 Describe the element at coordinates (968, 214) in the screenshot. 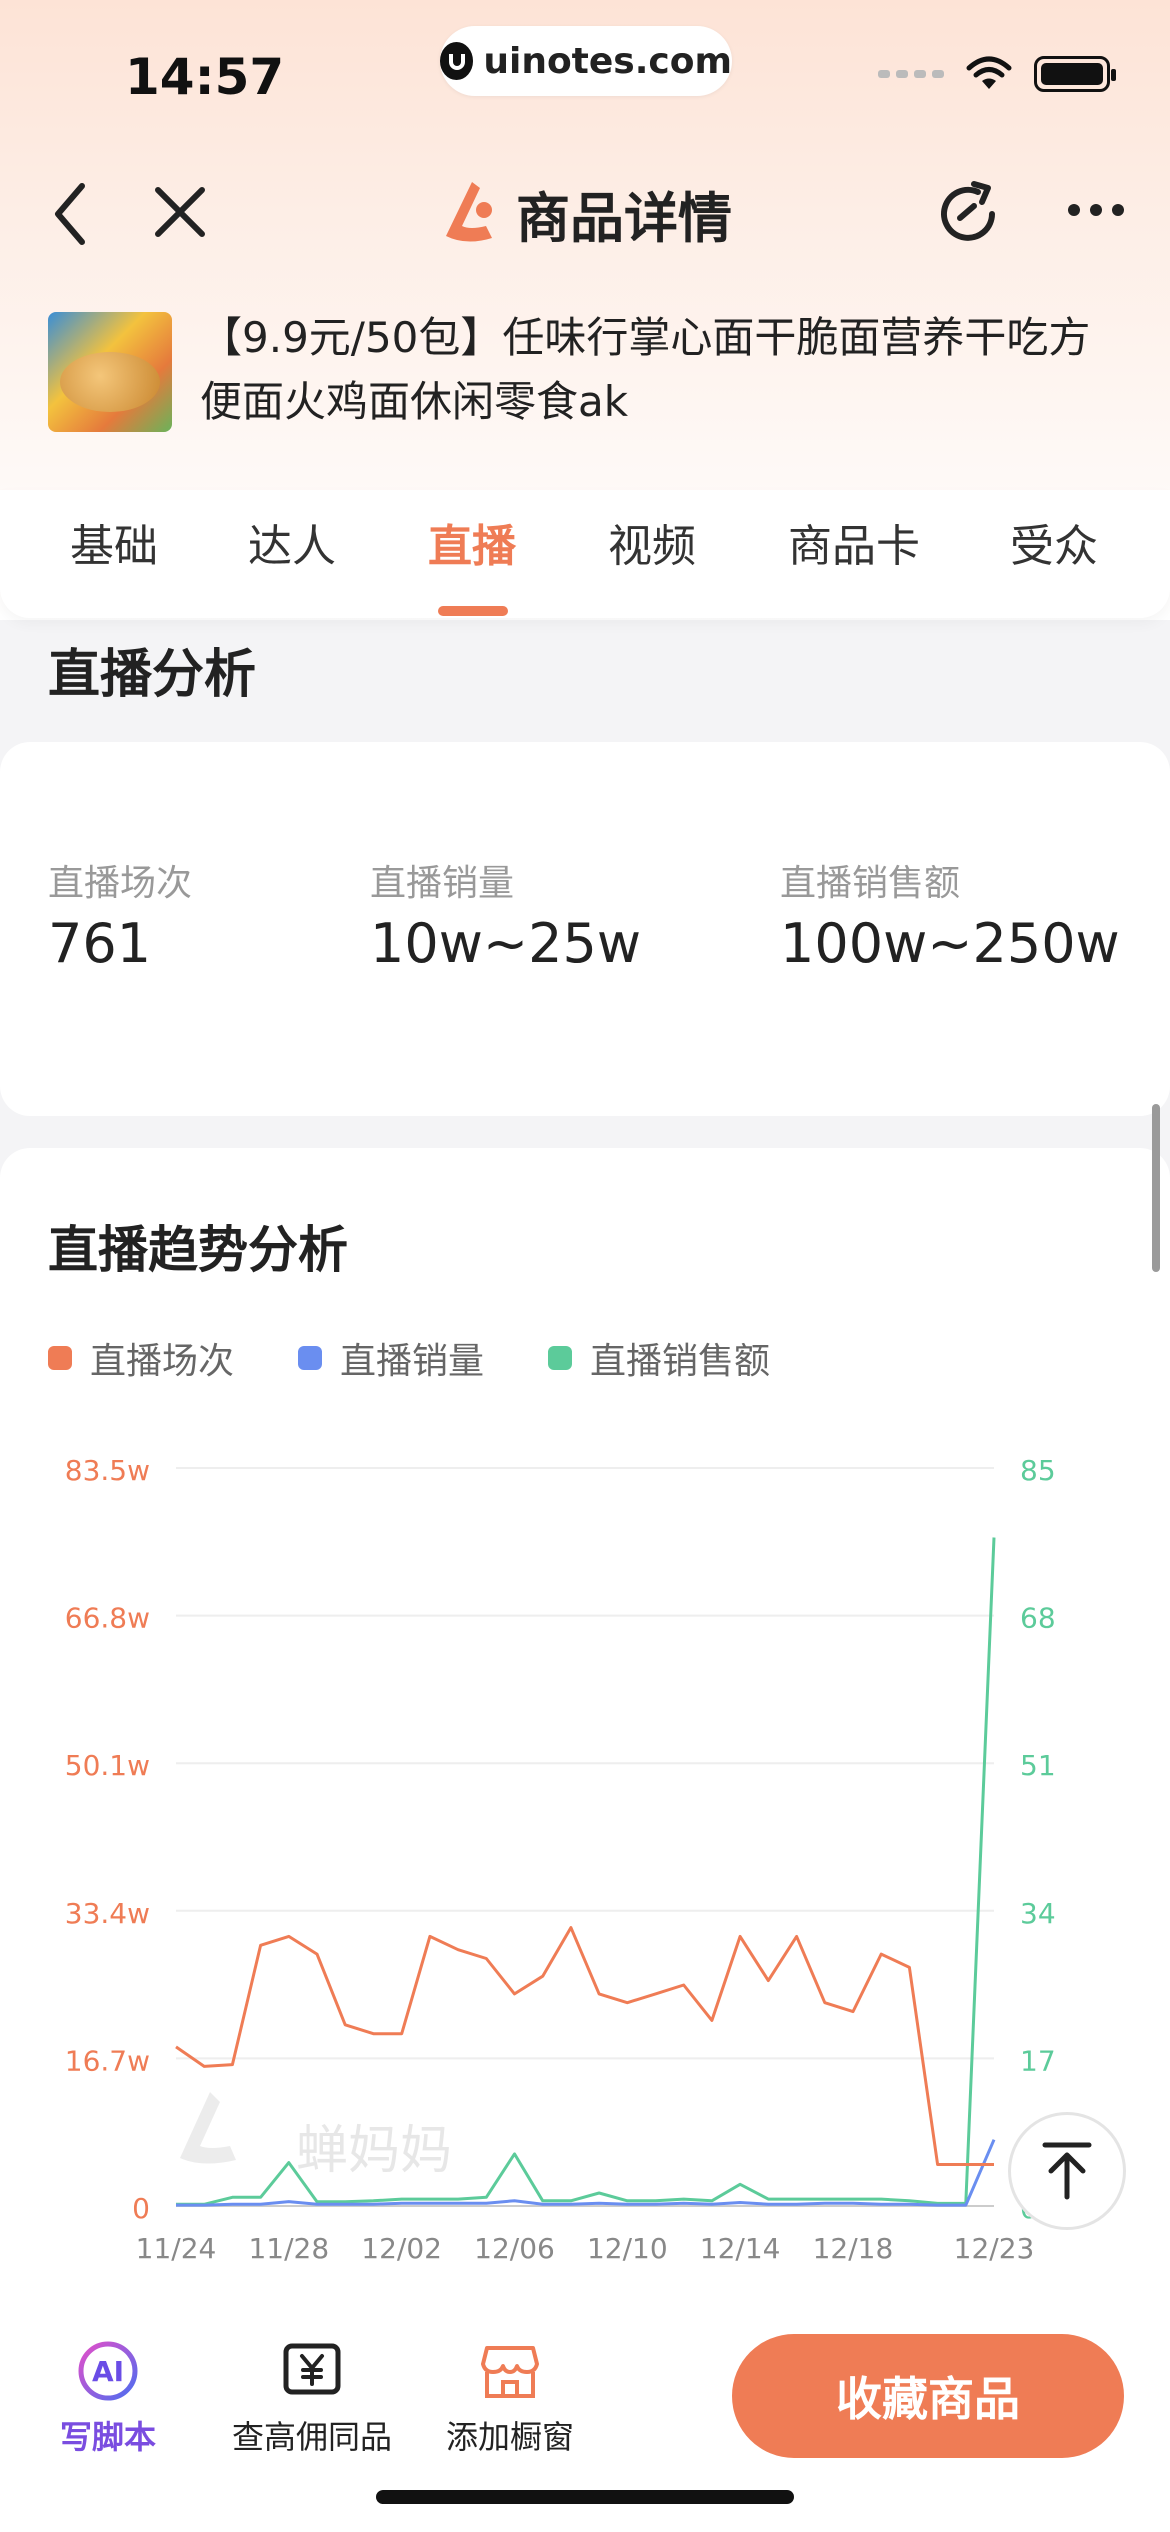

I see `refresh-icon` at that location.